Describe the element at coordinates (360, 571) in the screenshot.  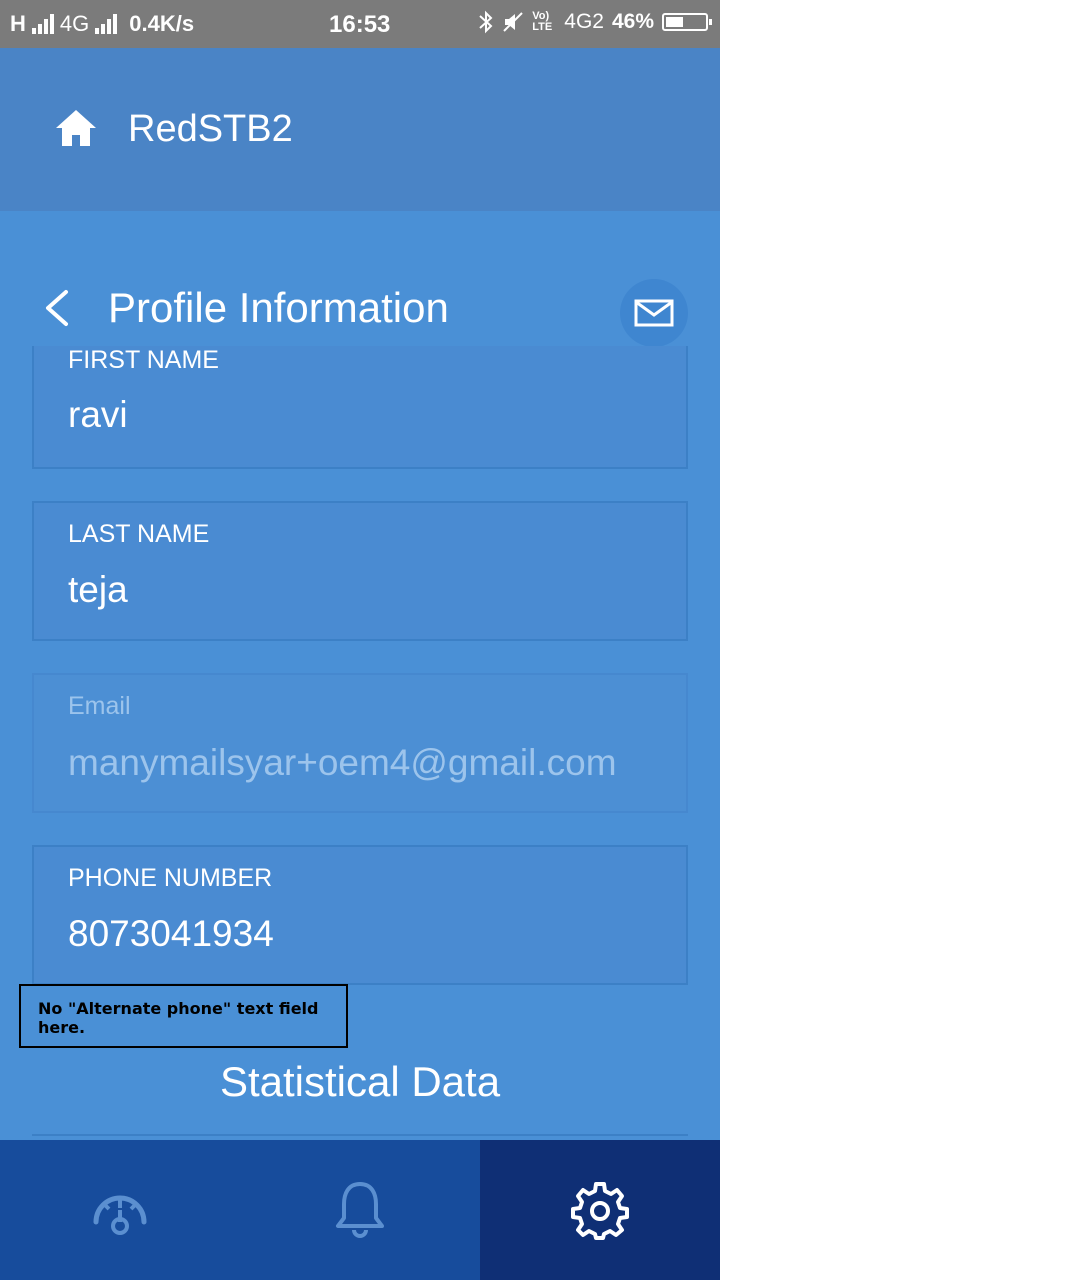
I see `last-name-field: LAST NAME teja` at that location.